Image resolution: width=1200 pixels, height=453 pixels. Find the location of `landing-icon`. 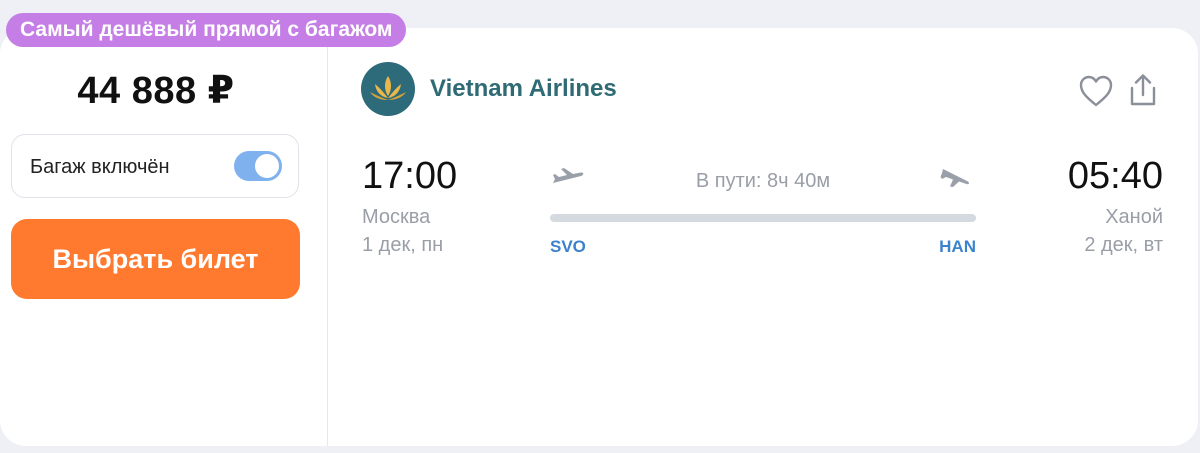

landing-icon is located at coordinates (956, 177).